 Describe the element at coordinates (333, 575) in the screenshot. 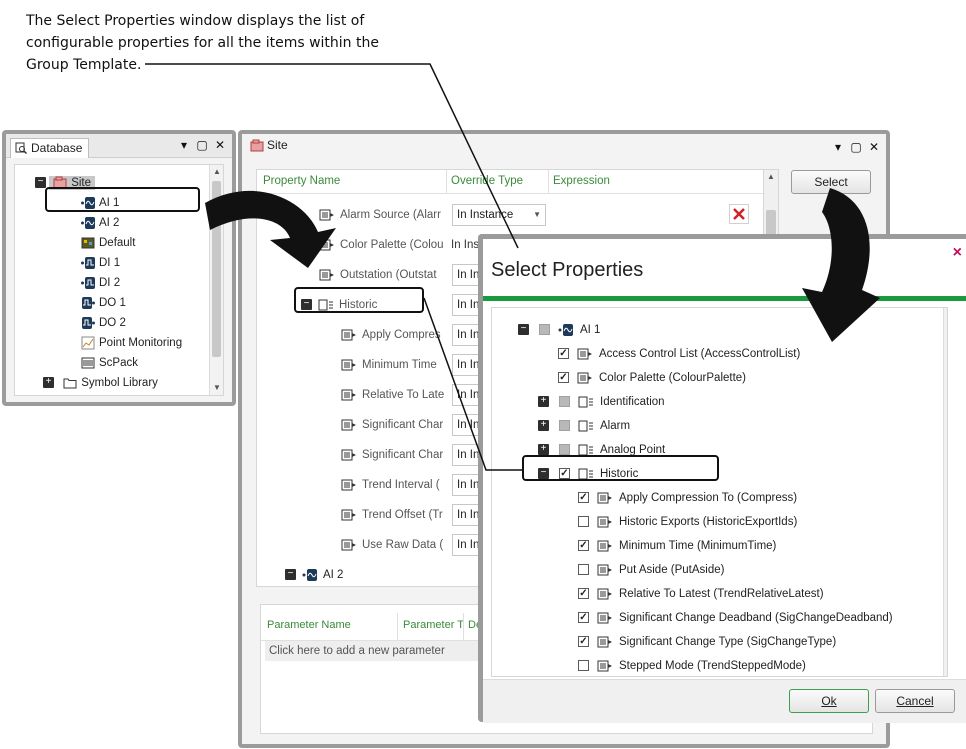

I see `item-label: AI 2` at that location.